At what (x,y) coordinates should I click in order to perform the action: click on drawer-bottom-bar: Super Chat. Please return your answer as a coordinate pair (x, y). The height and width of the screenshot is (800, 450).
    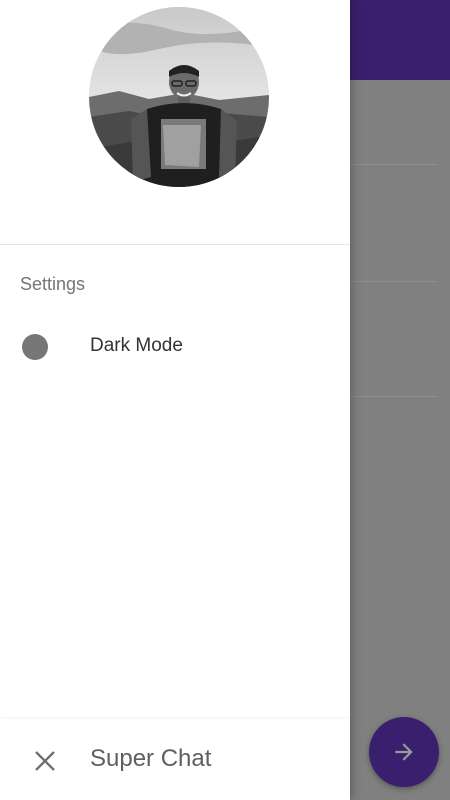
    Looking at the image, I should click on (175, 759).